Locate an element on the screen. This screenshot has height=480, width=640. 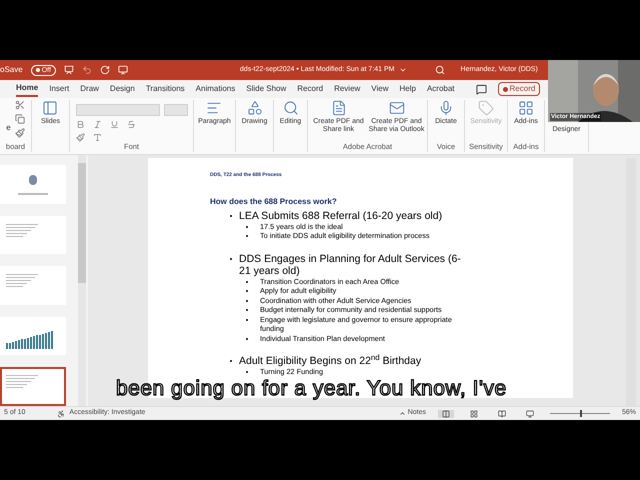
format-painter-icon is located at coordinates (19, 133).